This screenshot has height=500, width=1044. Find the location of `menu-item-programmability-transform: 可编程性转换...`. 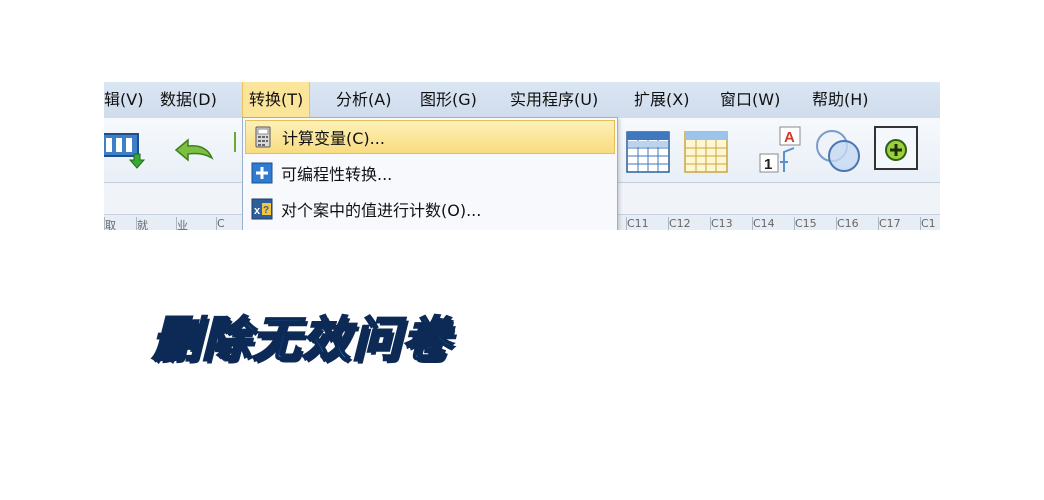

menu-item-programmability-transform: 可编程性转换... is located at coordinates (430, 173).